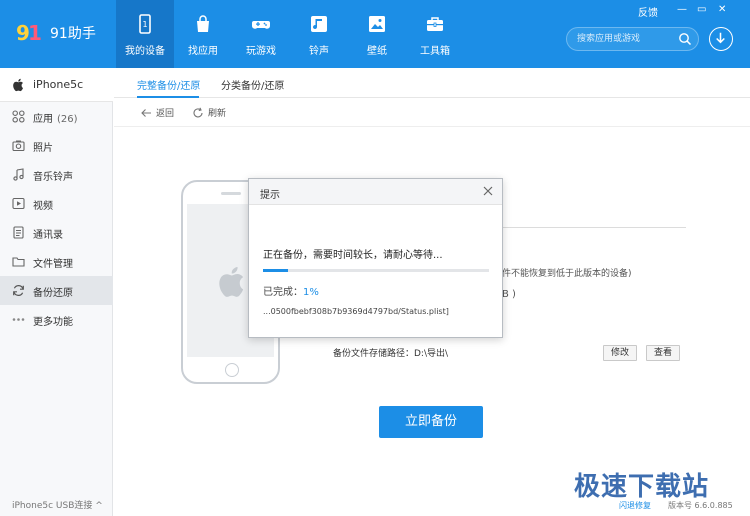 This screenshot has height=516, width=750. I want to click on sidebar-item-video: 视频, so click(56, 203).